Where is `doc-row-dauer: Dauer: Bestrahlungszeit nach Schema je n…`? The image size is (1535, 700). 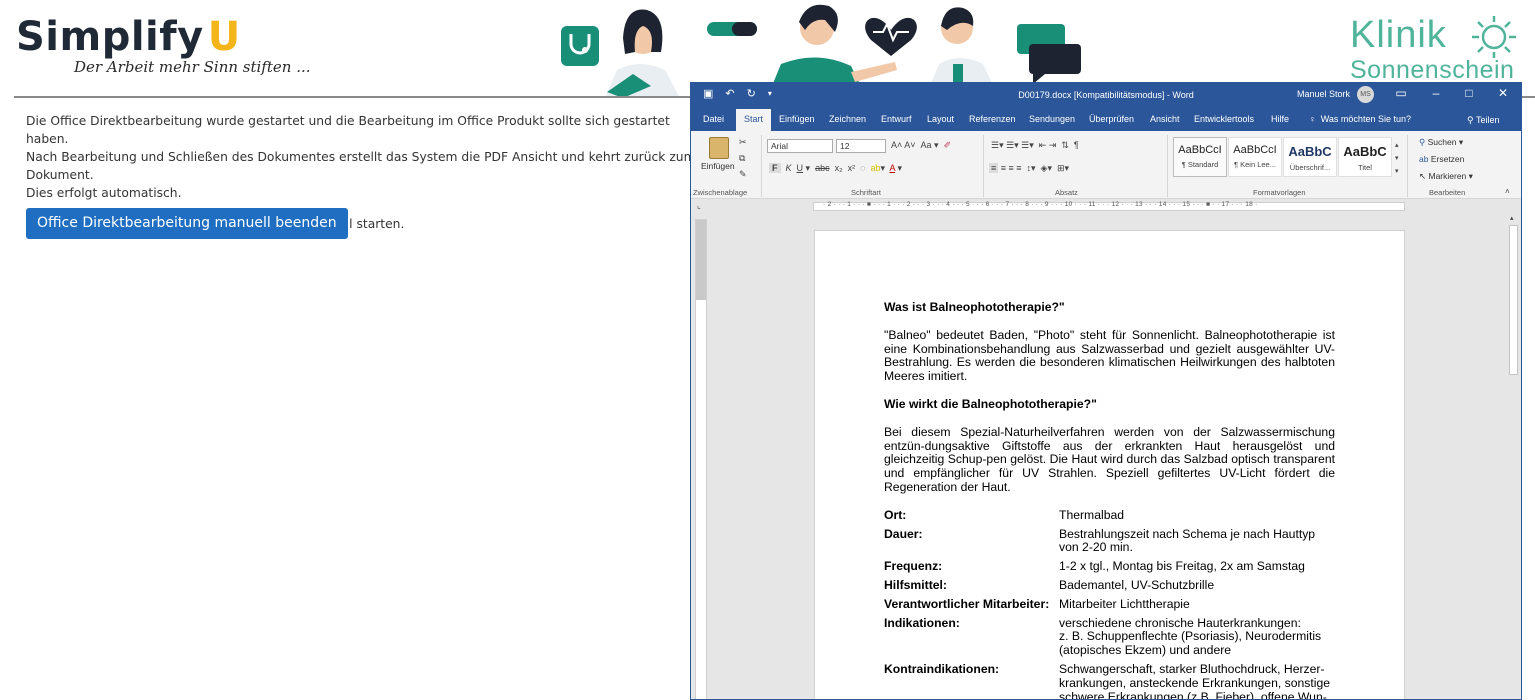 doc-row-dauer: Dauer: Bestrahlungszeit nach Schema je n… is located at coordinates (1100, 540).